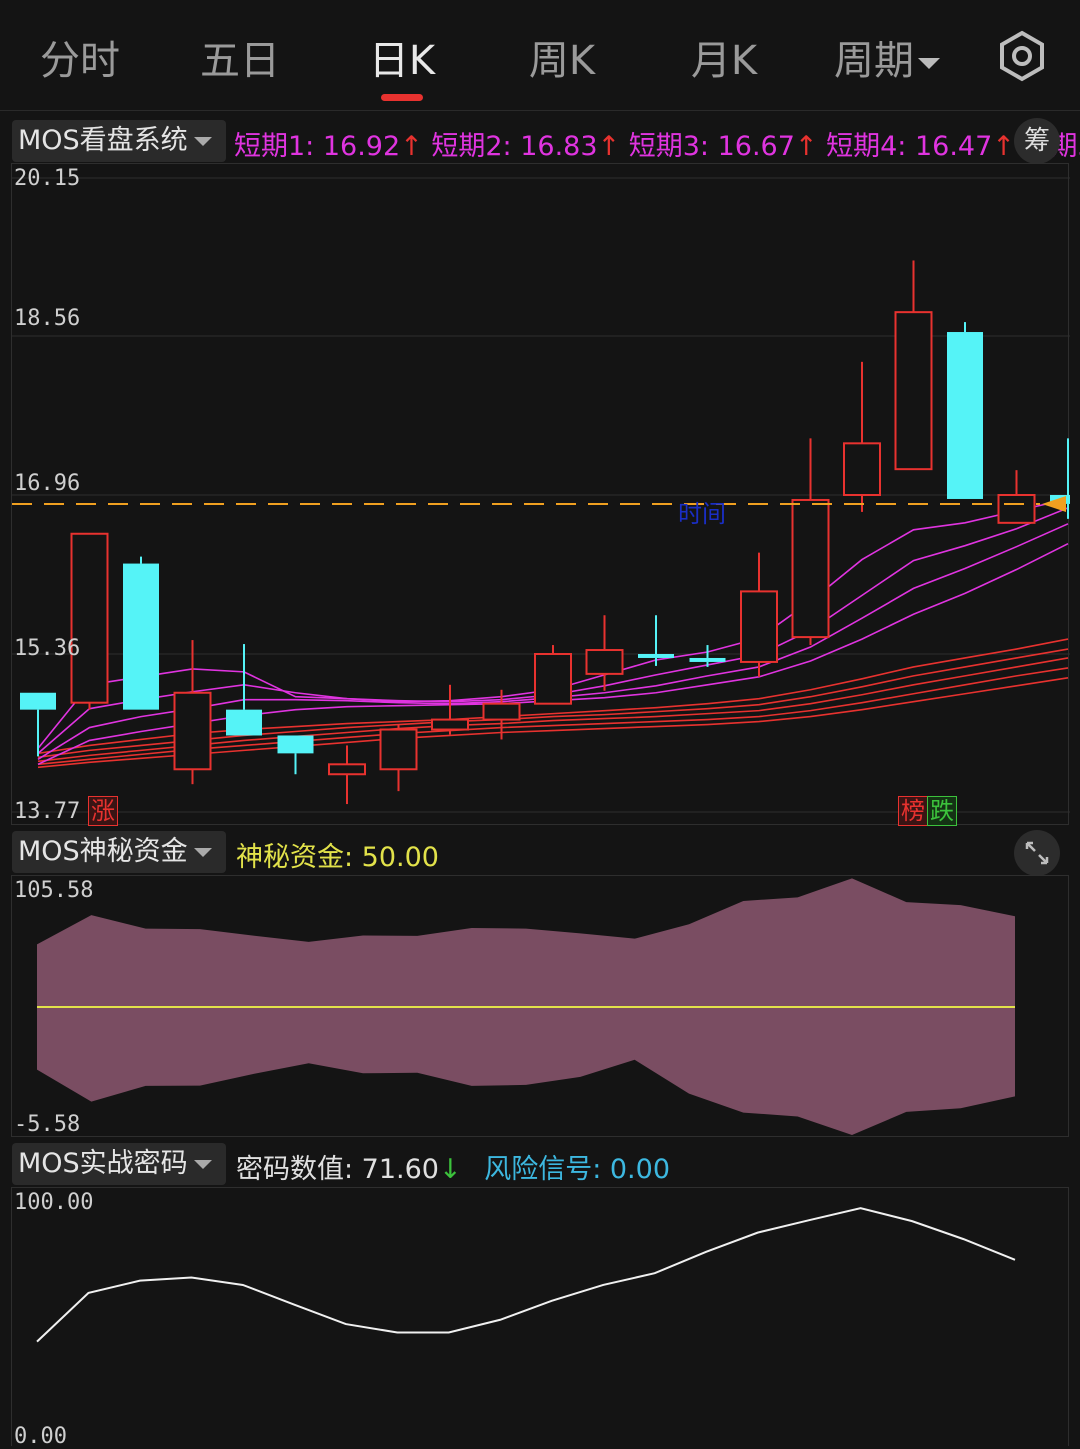 This screenshot has width=1080, height=1449. I want to click on ma-legend-item-1: 短期1: 16.92↑, so click(328, 146).